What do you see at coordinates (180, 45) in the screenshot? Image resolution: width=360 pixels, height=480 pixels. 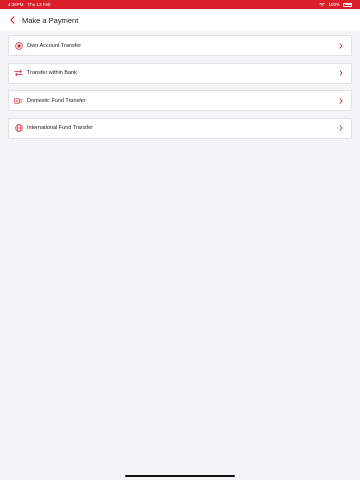 I see `own-account-transfer-item: Own Account Transfer` at bounding box center [180, 45].